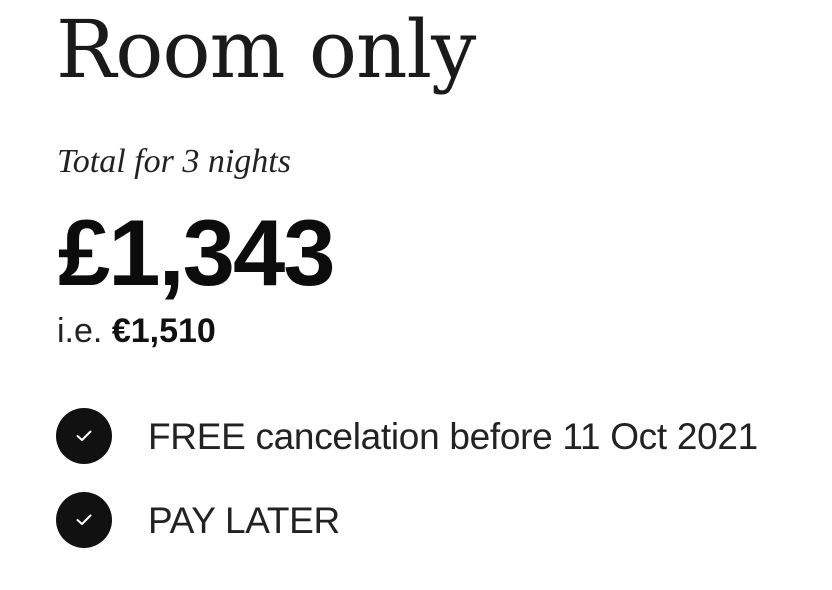 The width and height of the screenshot is (832, 590). I want to click on converted-price: i.e. €1,510, so click(136, 331).